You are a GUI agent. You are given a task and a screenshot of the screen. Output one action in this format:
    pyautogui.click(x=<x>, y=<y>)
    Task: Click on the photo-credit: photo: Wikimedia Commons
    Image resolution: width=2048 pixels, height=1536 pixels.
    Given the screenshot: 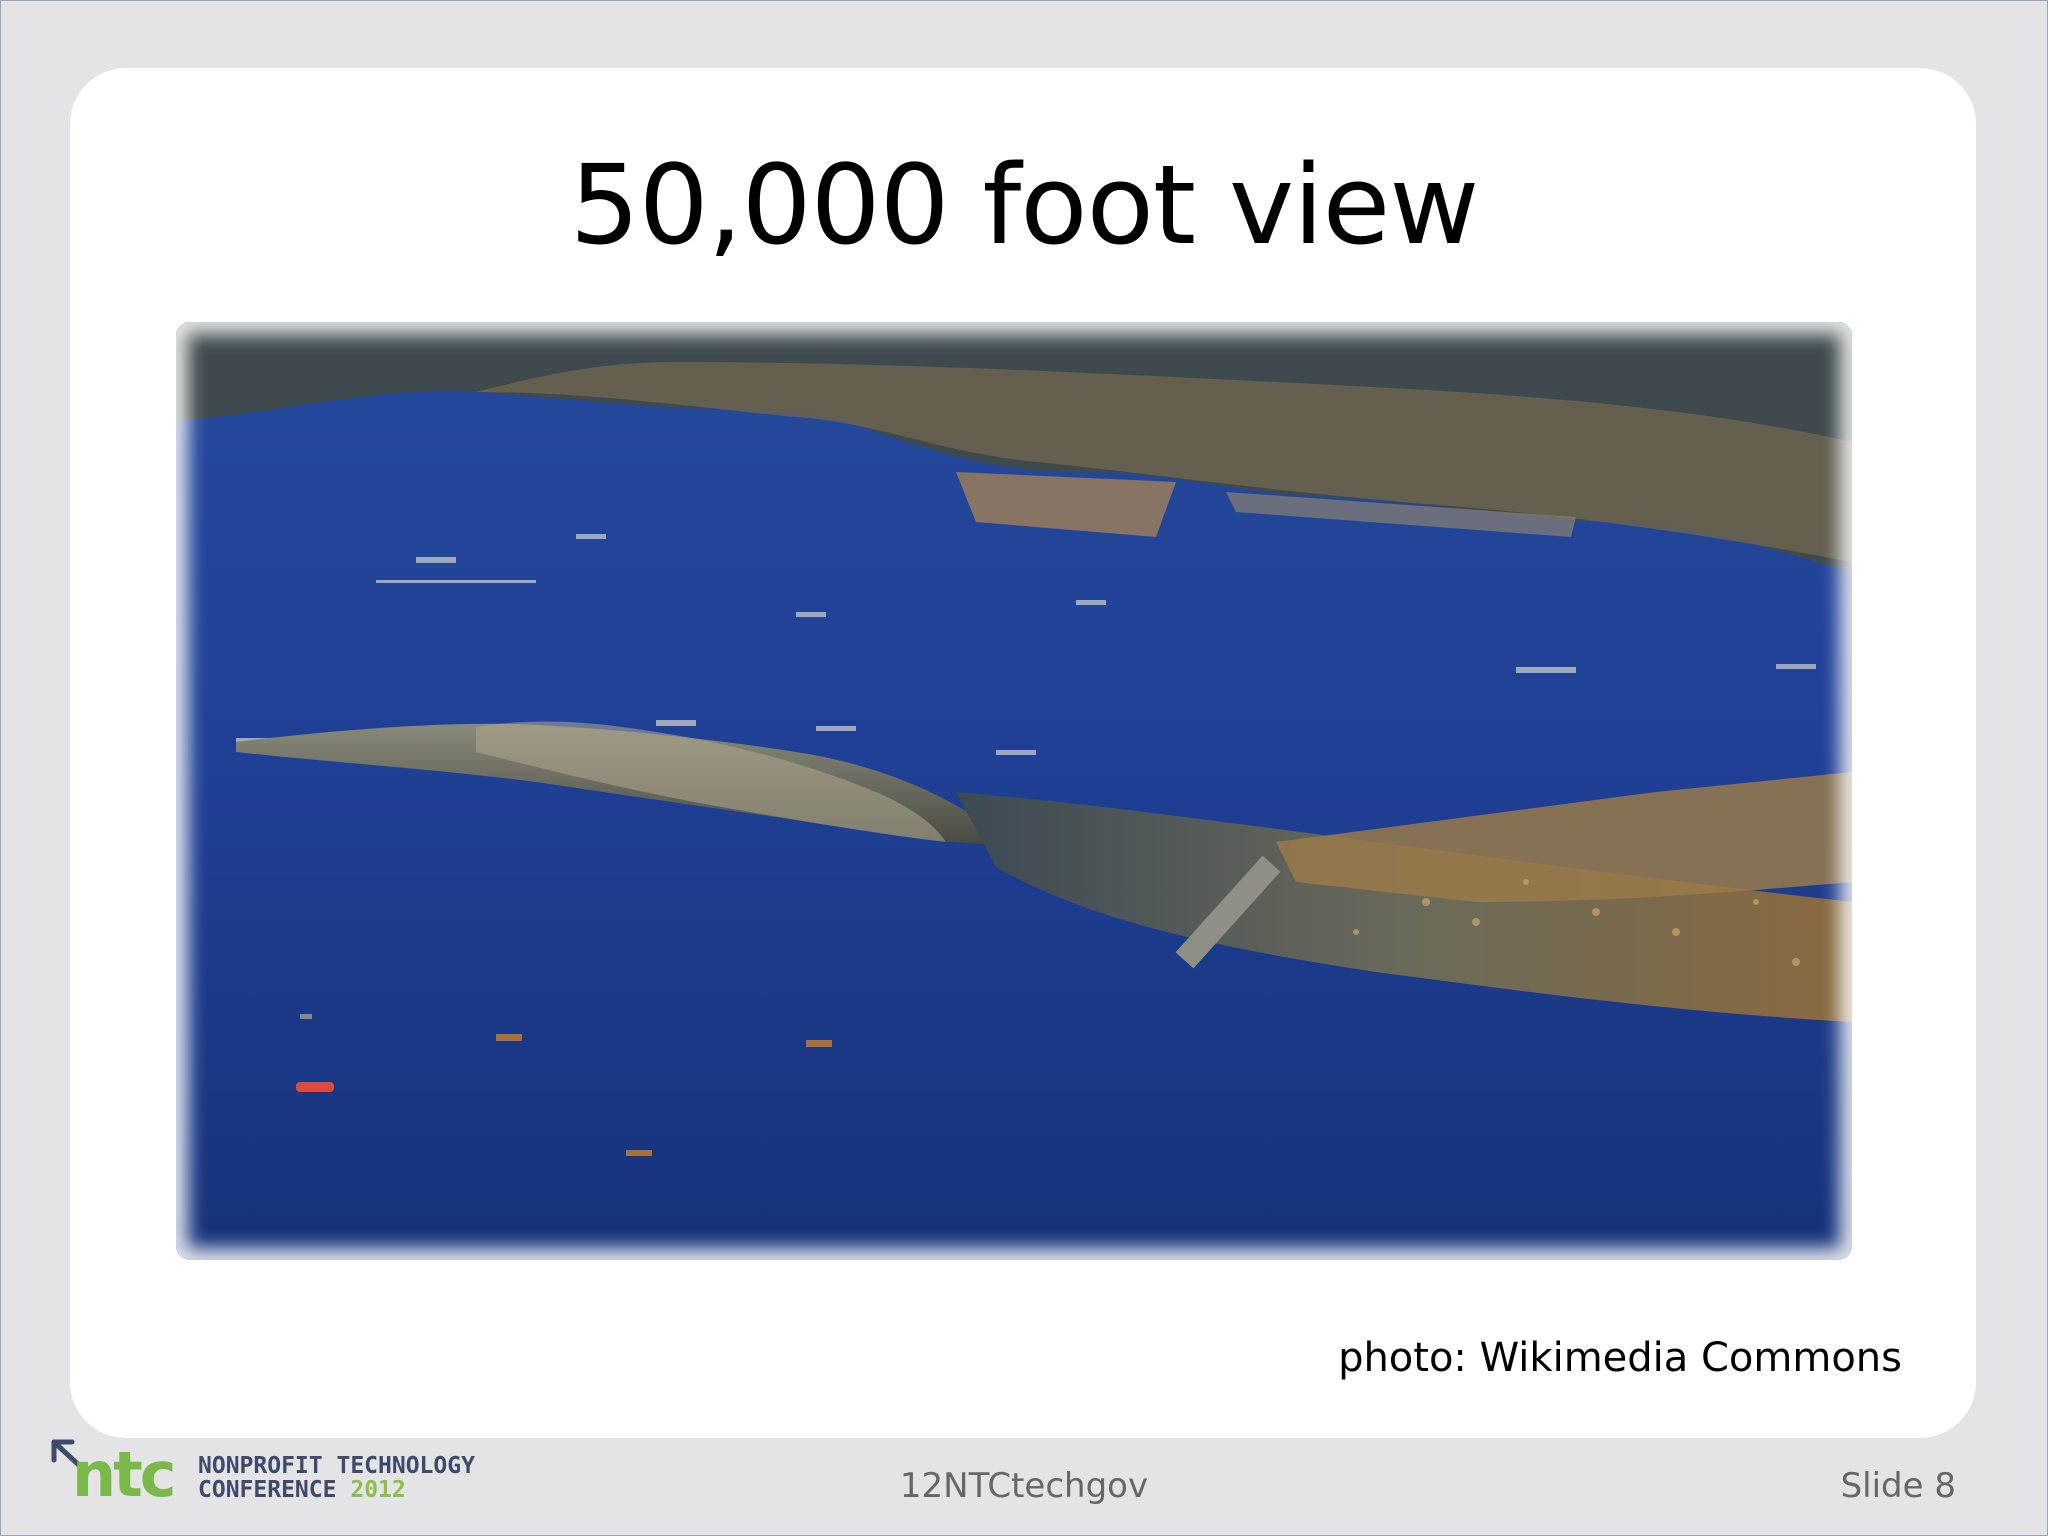 What is the action you would take?
    pyautogui.click(x=1620, y=1358)
    